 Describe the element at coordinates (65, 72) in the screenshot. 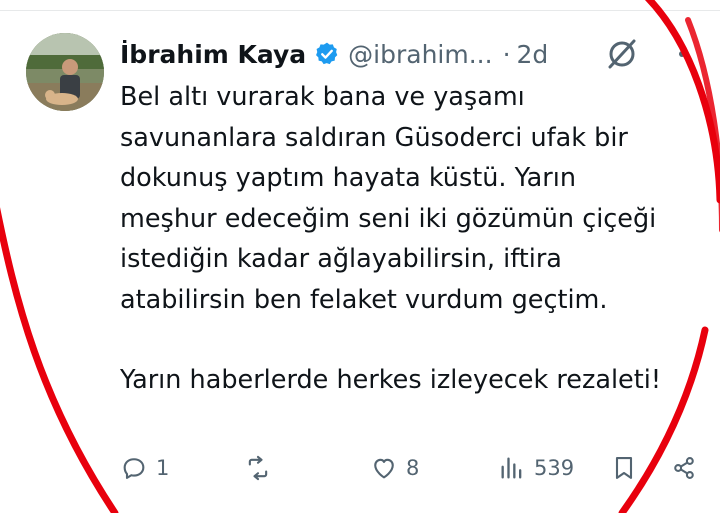

I see `avatar` at that location.